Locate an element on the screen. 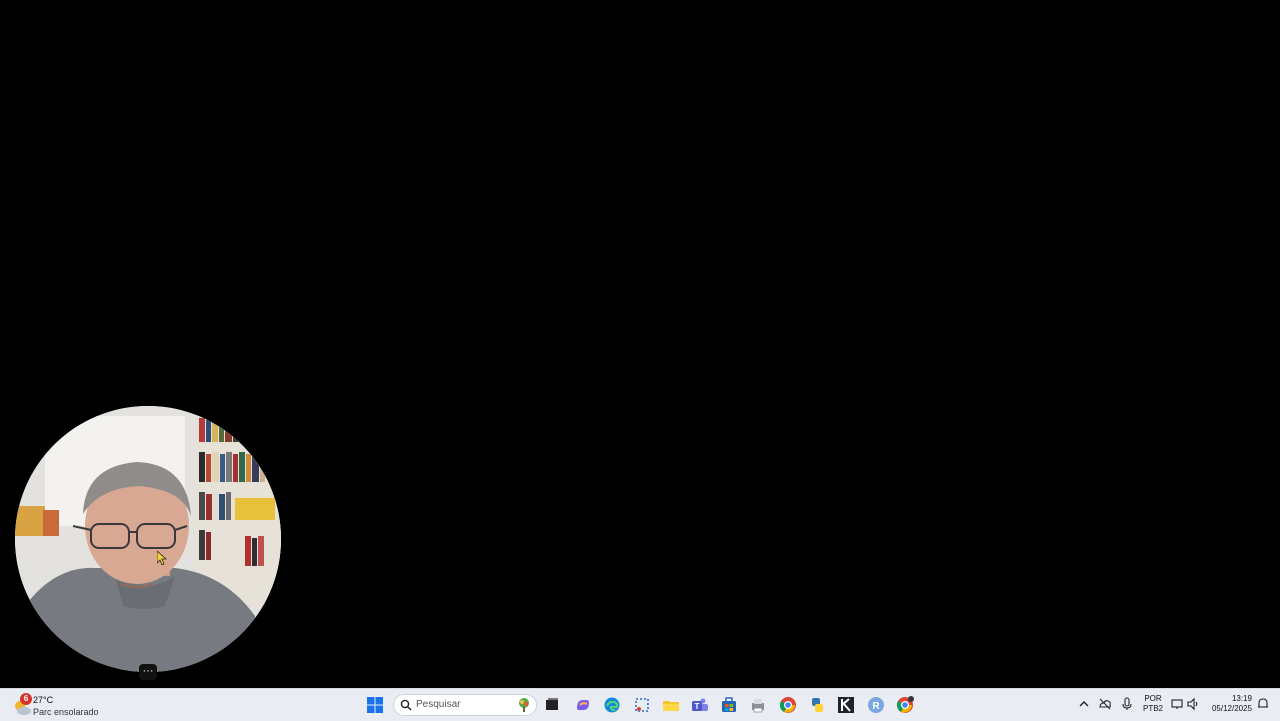  python-icon is located at coordinates (817, 705).